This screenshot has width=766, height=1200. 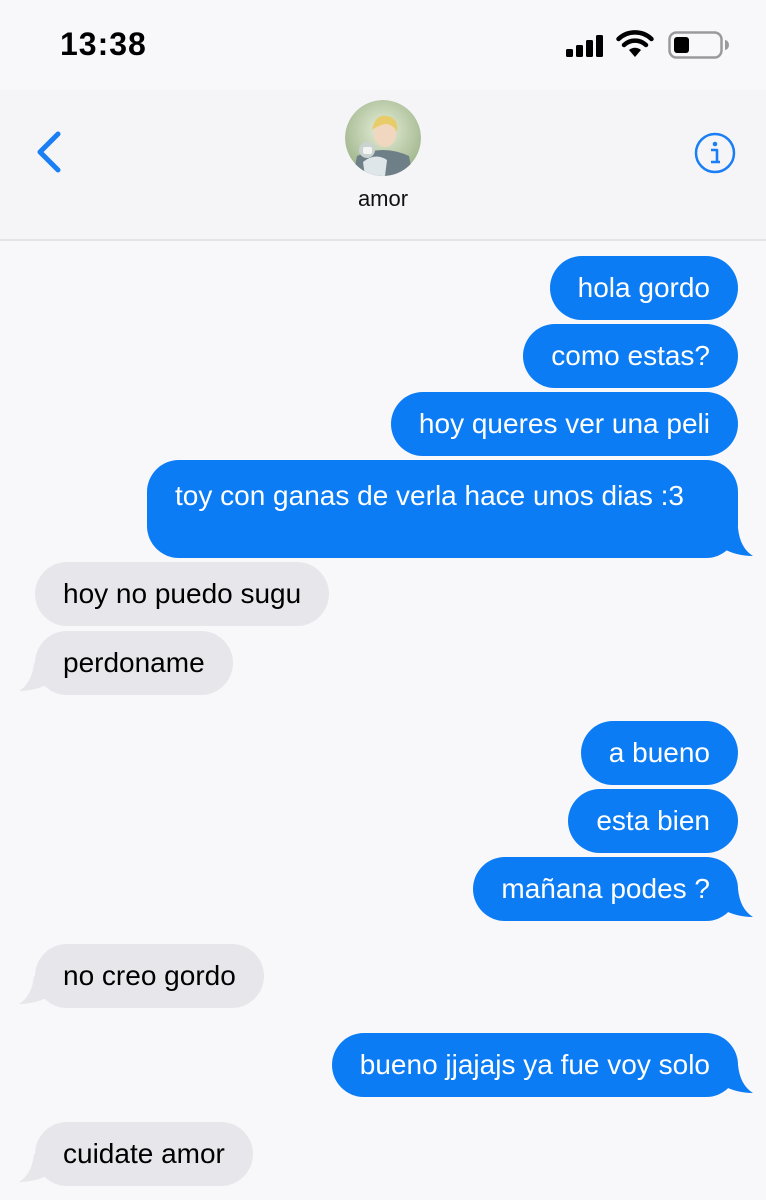 What do you see at coordinates (50, 152) in the screenshot?
I see `chevron-left-icon` at bounding box center [50, 152].